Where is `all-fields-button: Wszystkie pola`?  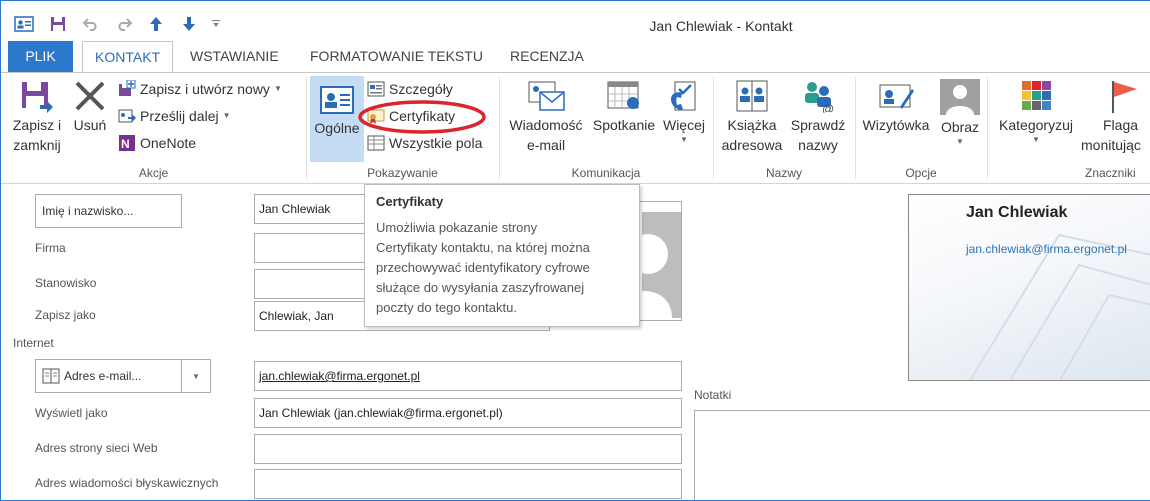 all-fields-button: Wszystkie pola is located at coordinates (424, 143).